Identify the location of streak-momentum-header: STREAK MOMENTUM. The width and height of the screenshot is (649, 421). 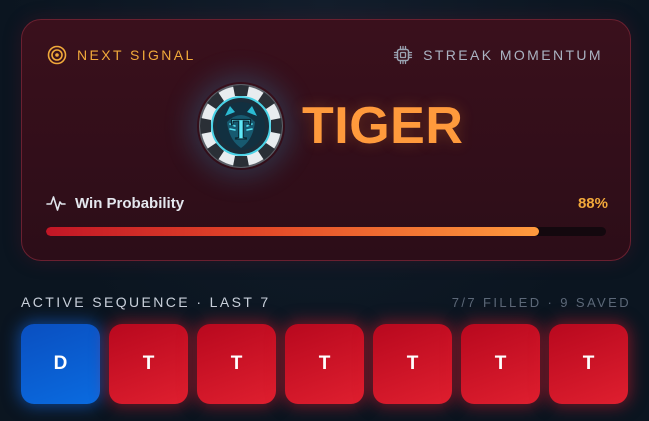
(498, 55).